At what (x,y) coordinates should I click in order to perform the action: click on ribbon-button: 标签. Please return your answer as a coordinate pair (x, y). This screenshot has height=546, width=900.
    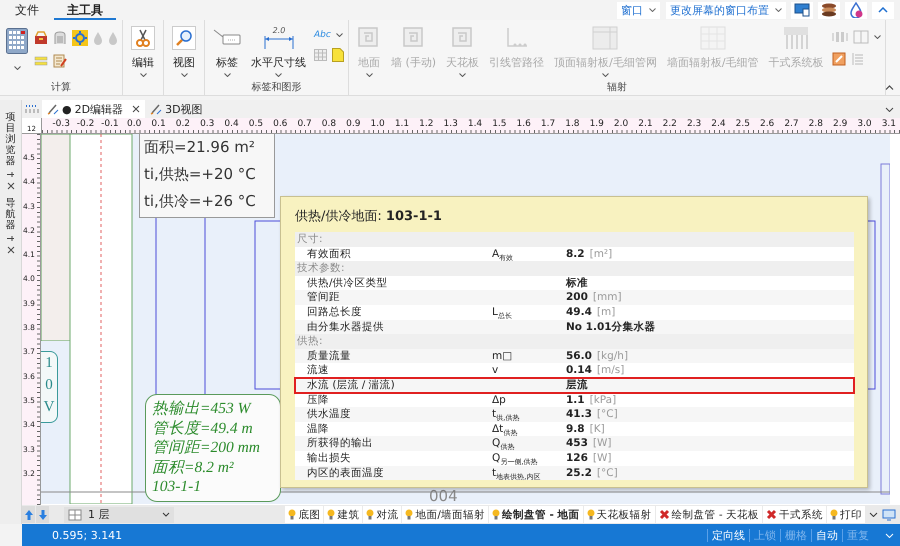
    Looking at the image, I should click on (227, 50).